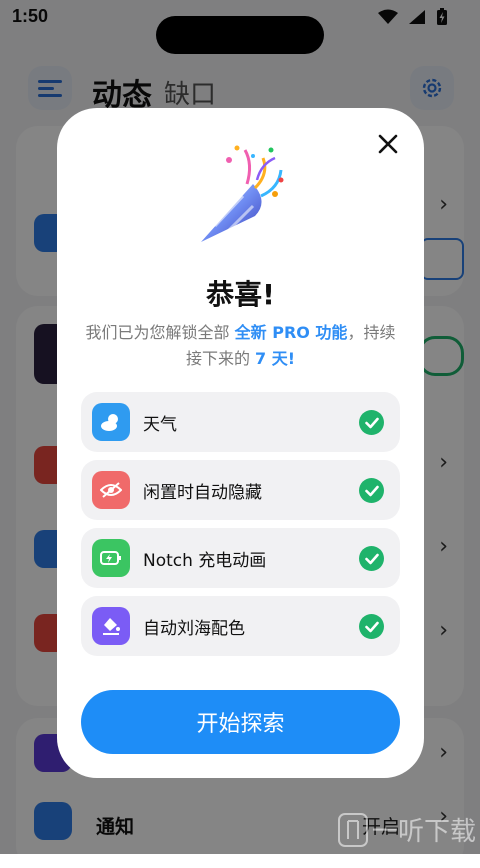  I want to click on feature-item-auto-hide: 闲置时自动隐藏, so click(240, 490).